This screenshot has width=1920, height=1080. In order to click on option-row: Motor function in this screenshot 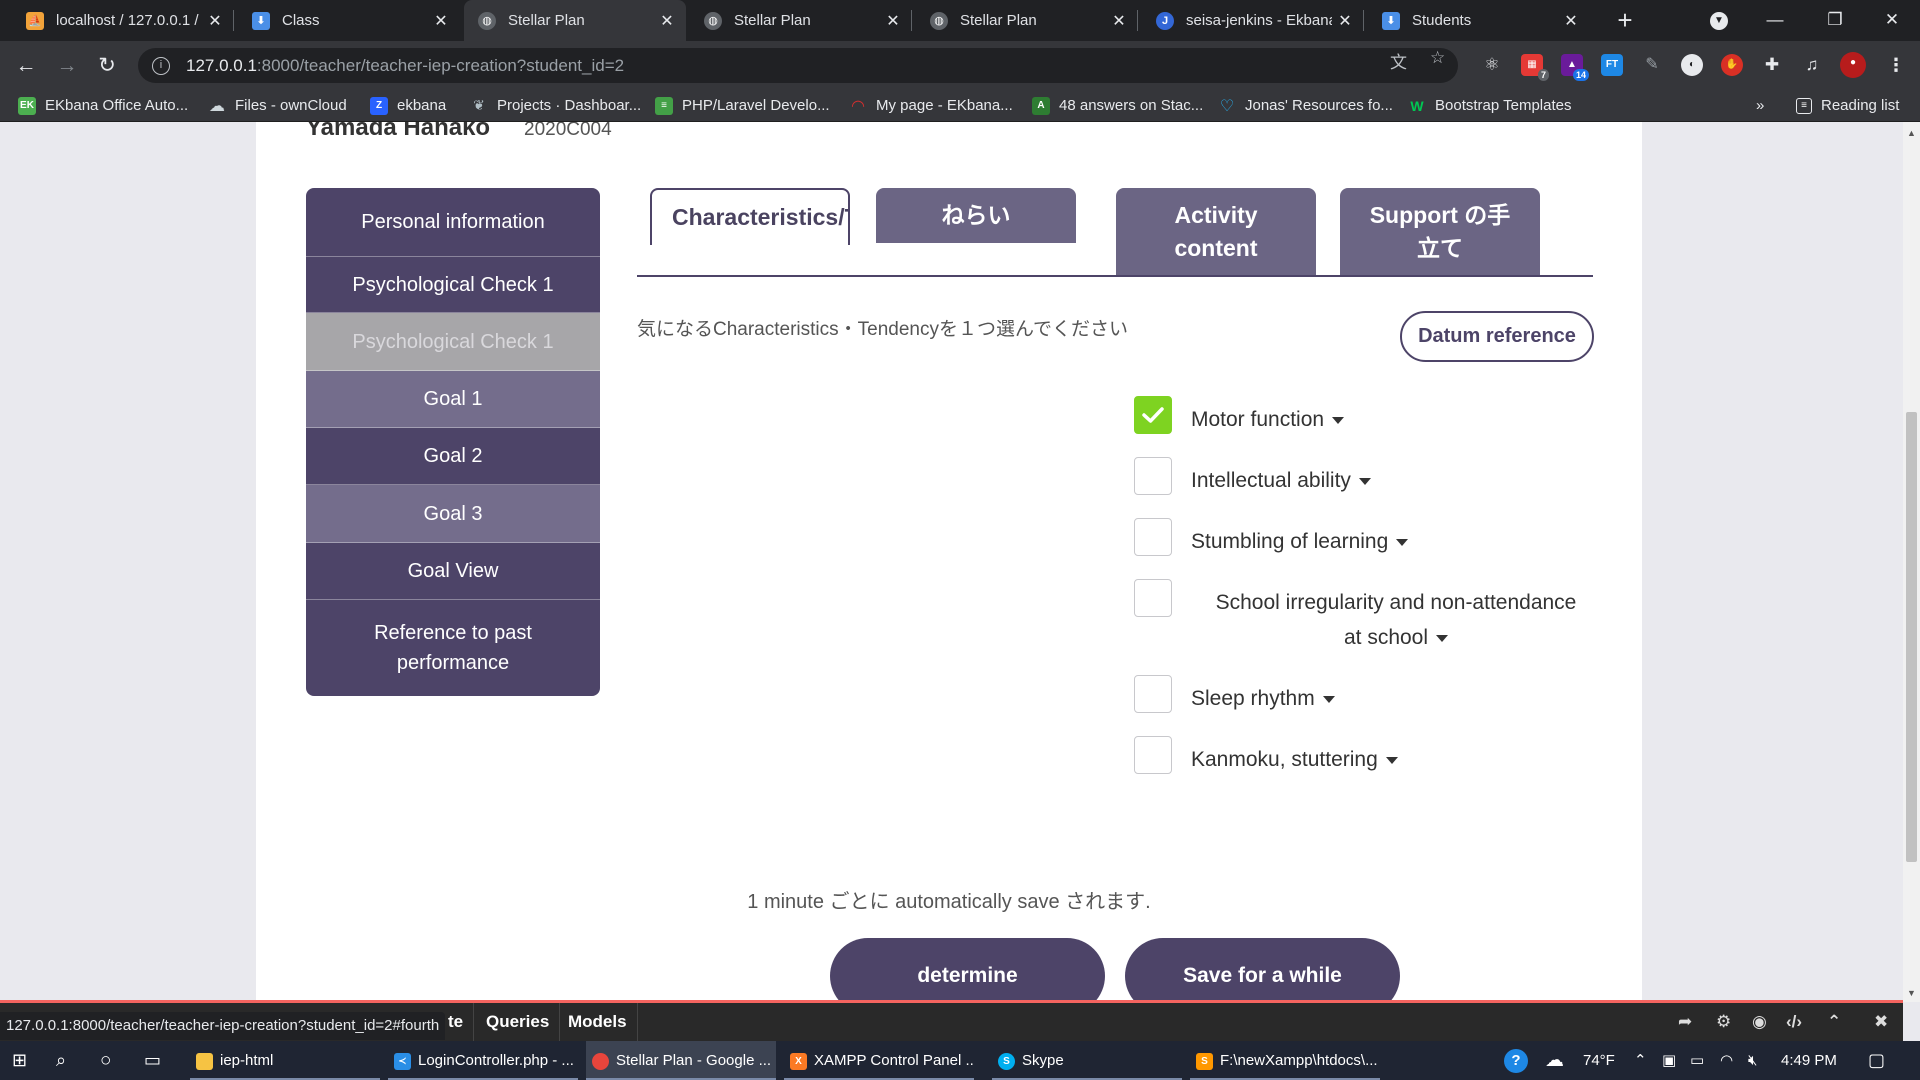, I will do `click(1364, 416)`.